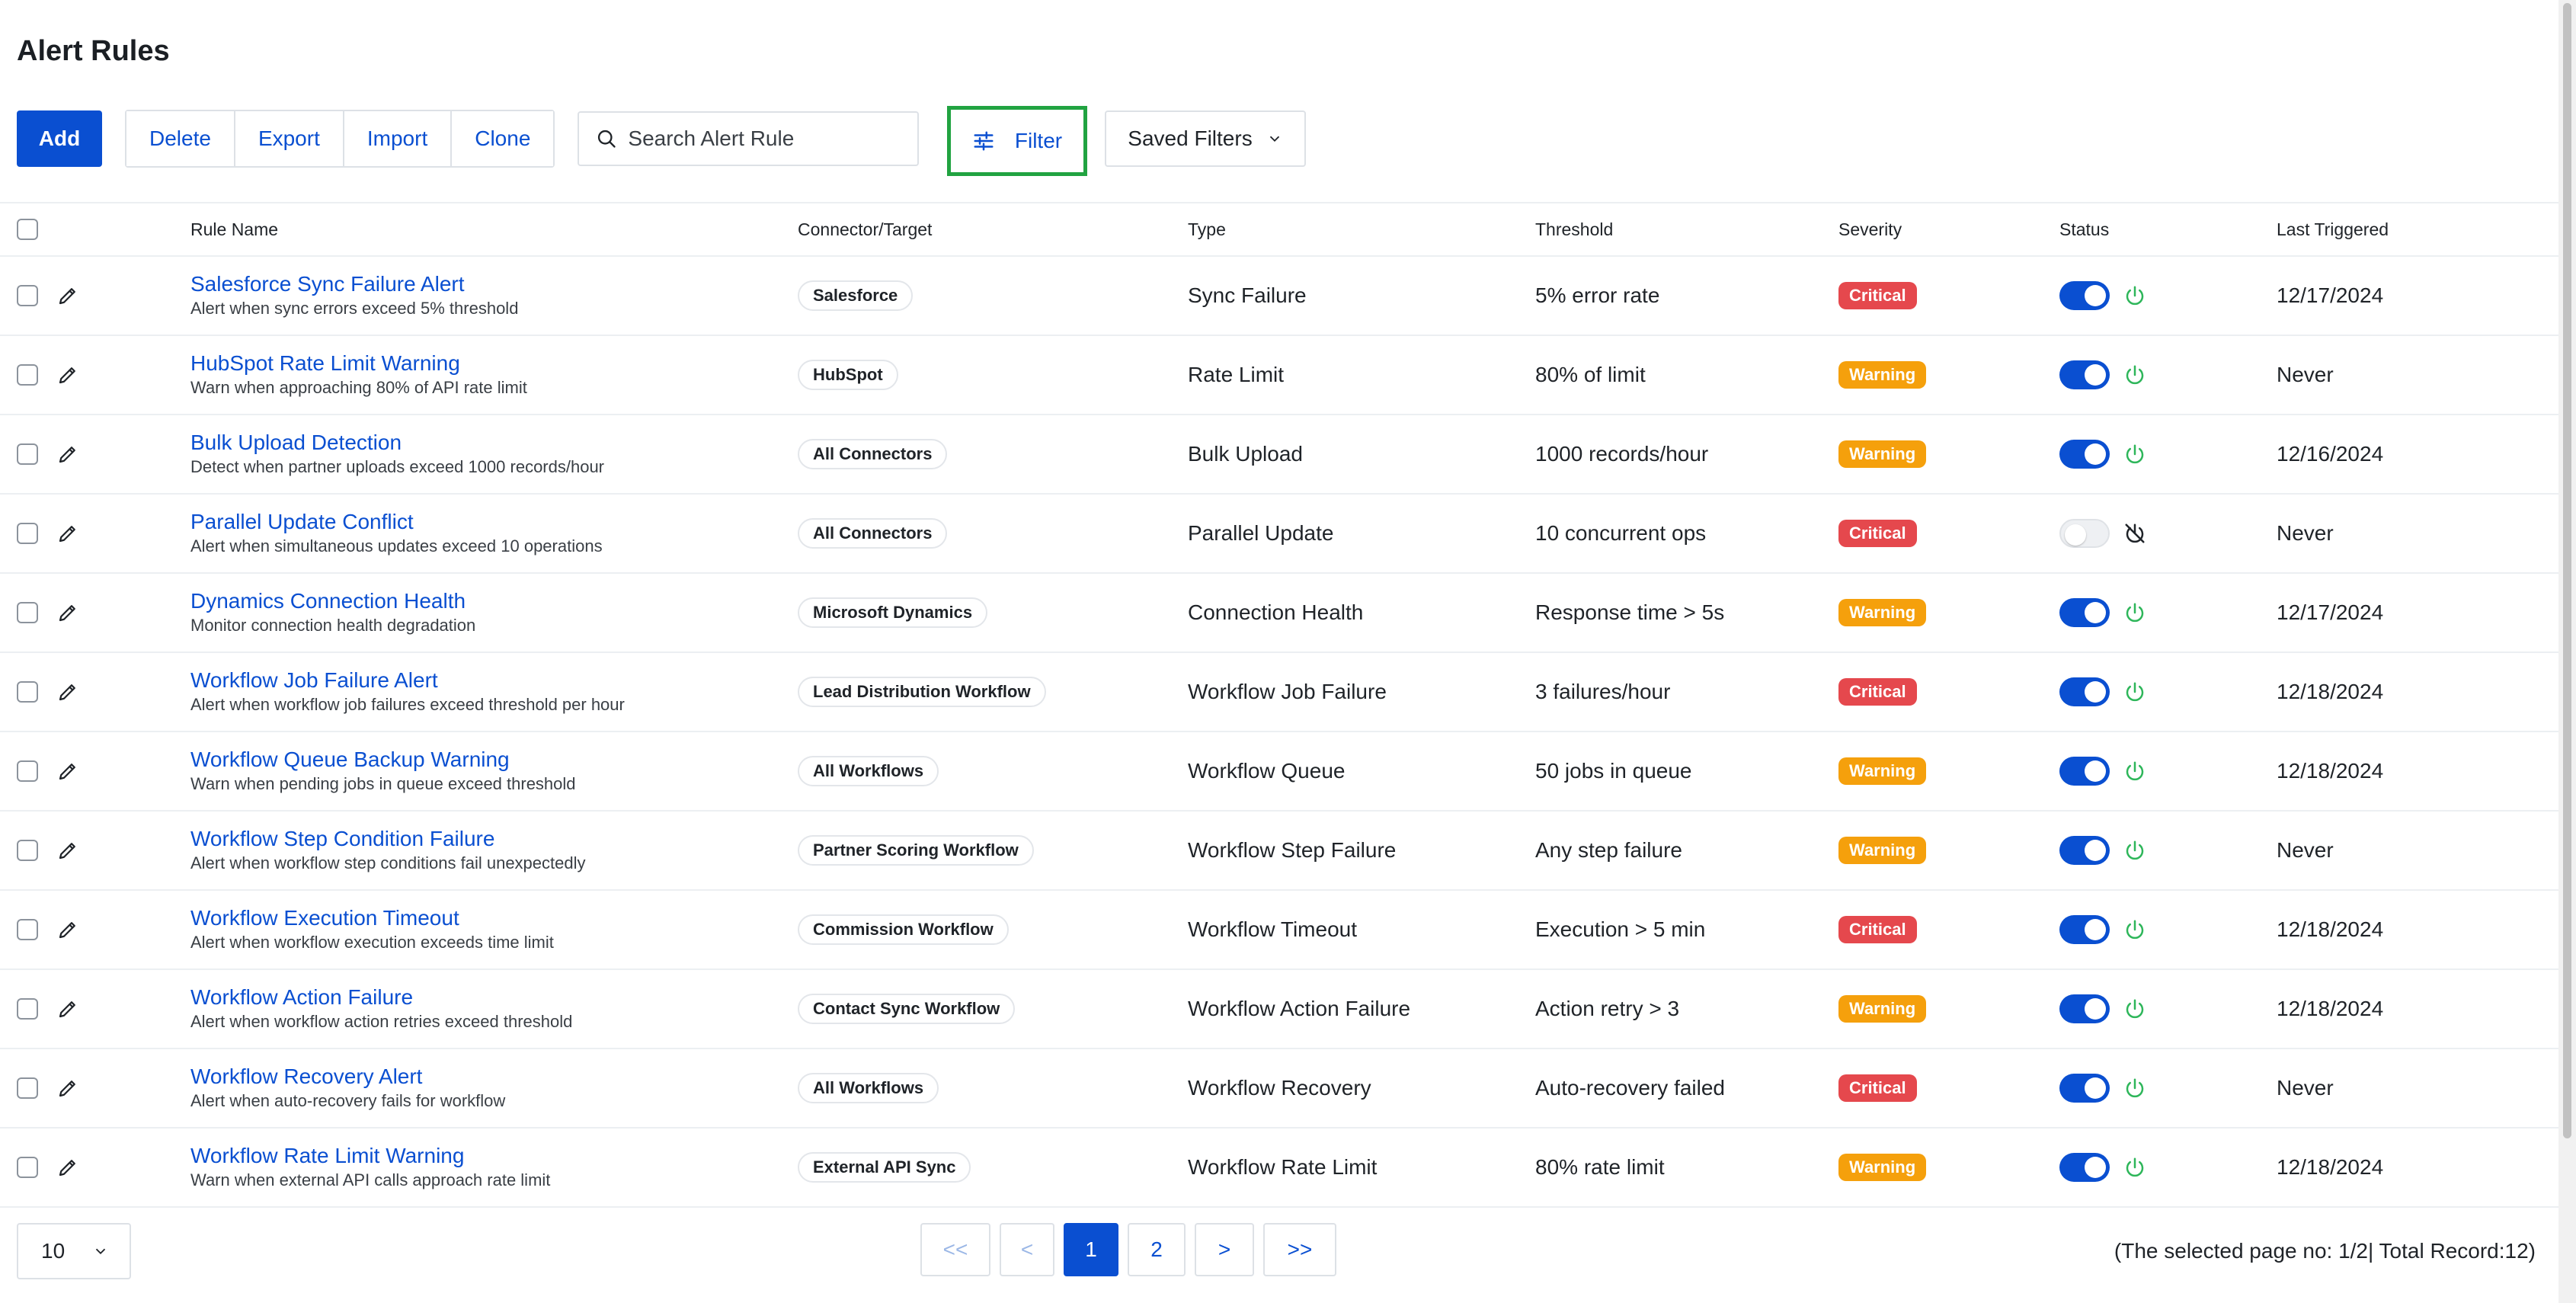  What do you see at coordinates (325, 363) in the screenshot?
I see `rule-name-link: HubSpot Rate Limit Warning` at bounding box center [325, 363].